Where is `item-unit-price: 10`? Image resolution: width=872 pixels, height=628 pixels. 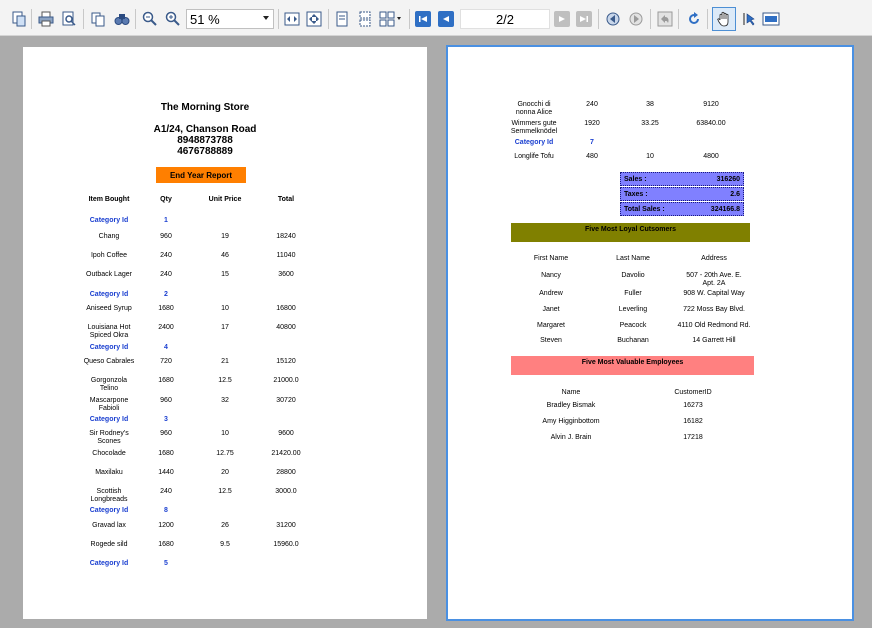
item-unit-price: 10 is located at coordinates (225, 308).